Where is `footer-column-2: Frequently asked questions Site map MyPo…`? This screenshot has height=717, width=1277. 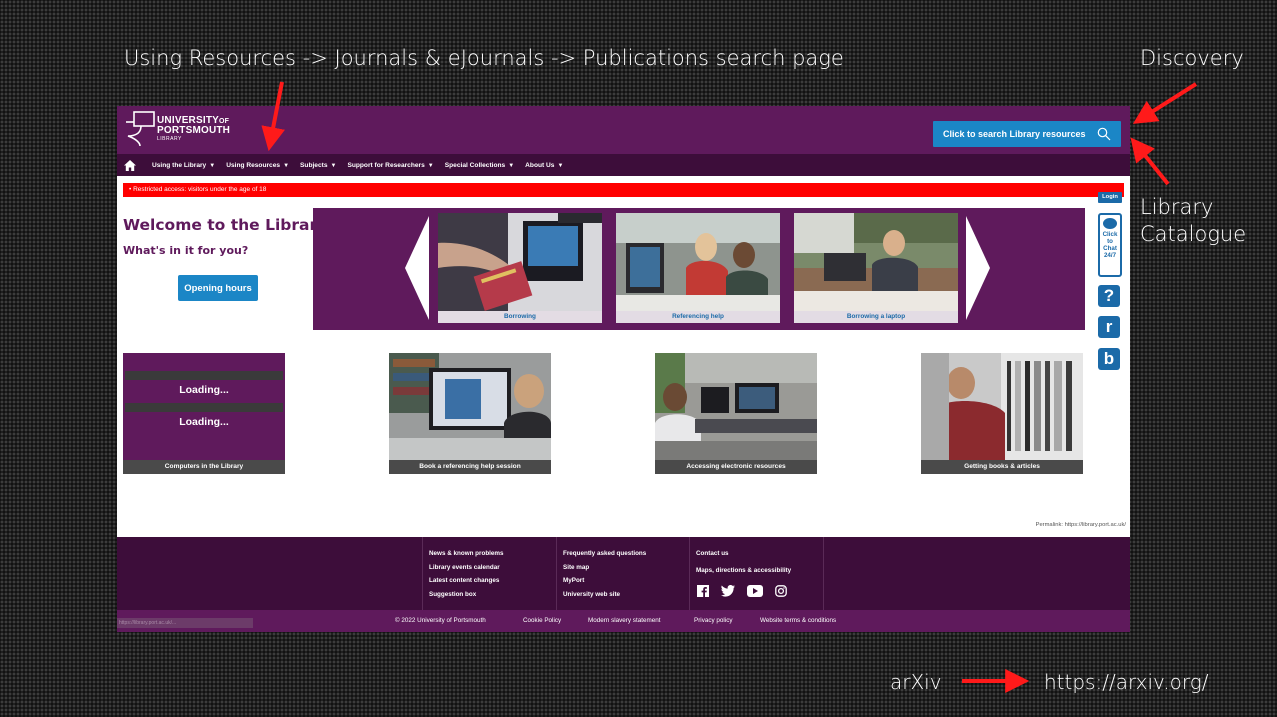
footer-column-2: Frequently asked questions Site map MyPo… is located at coordinates (604, 574).